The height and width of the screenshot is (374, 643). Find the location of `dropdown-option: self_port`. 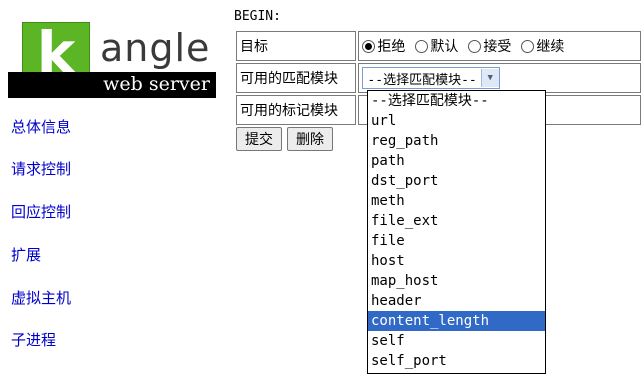

dropdown-option: self_port is located at coordinates (456, 361).